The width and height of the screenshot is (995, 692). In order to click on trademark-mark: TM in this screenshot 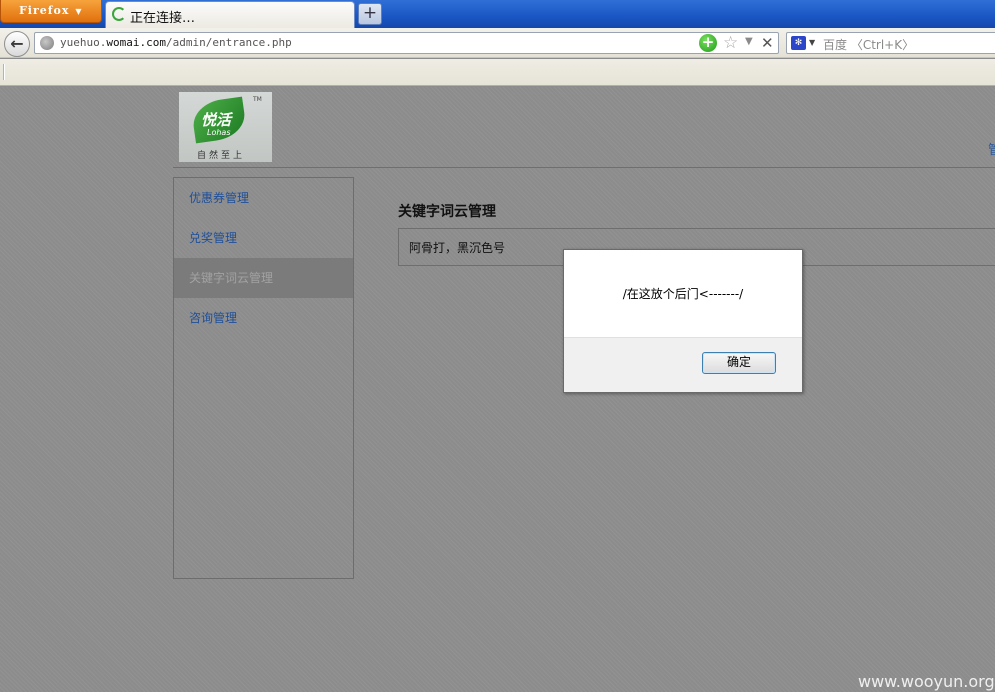, I will do `click(257, 99)`.